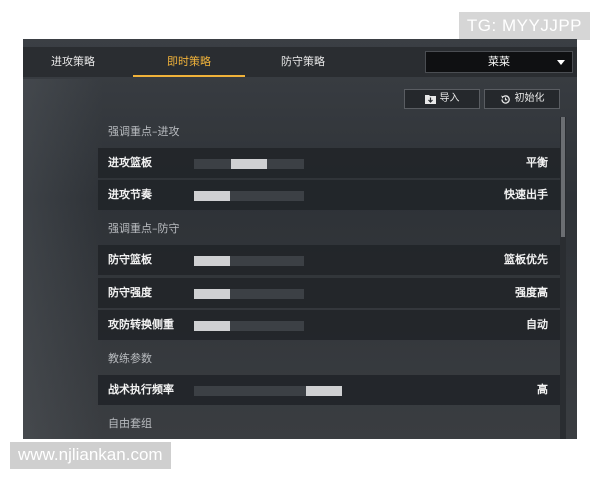  What do you see at coordinates (189, 62) in the screenshot?
I see `tab-instant-strategy: 即时策略` at bounding box center [189, 62].